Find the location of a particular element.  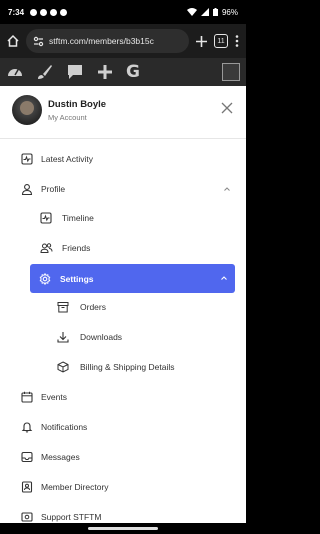

menu-item-settings: Settings is located at coordinates (132, 278).